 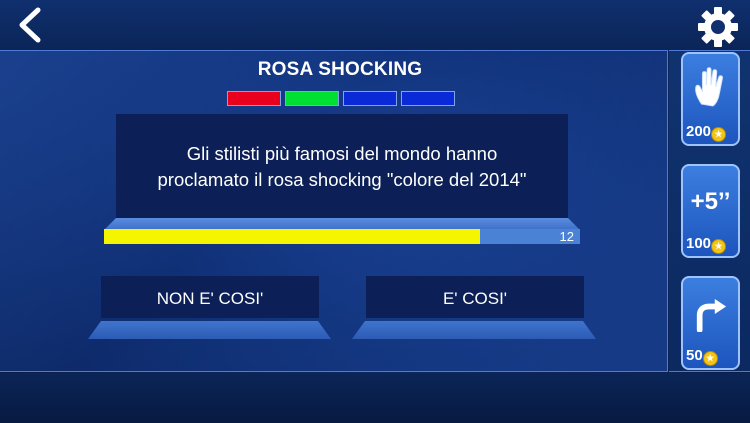 I want to click on bottom-bar, so click(x=375, y=398).